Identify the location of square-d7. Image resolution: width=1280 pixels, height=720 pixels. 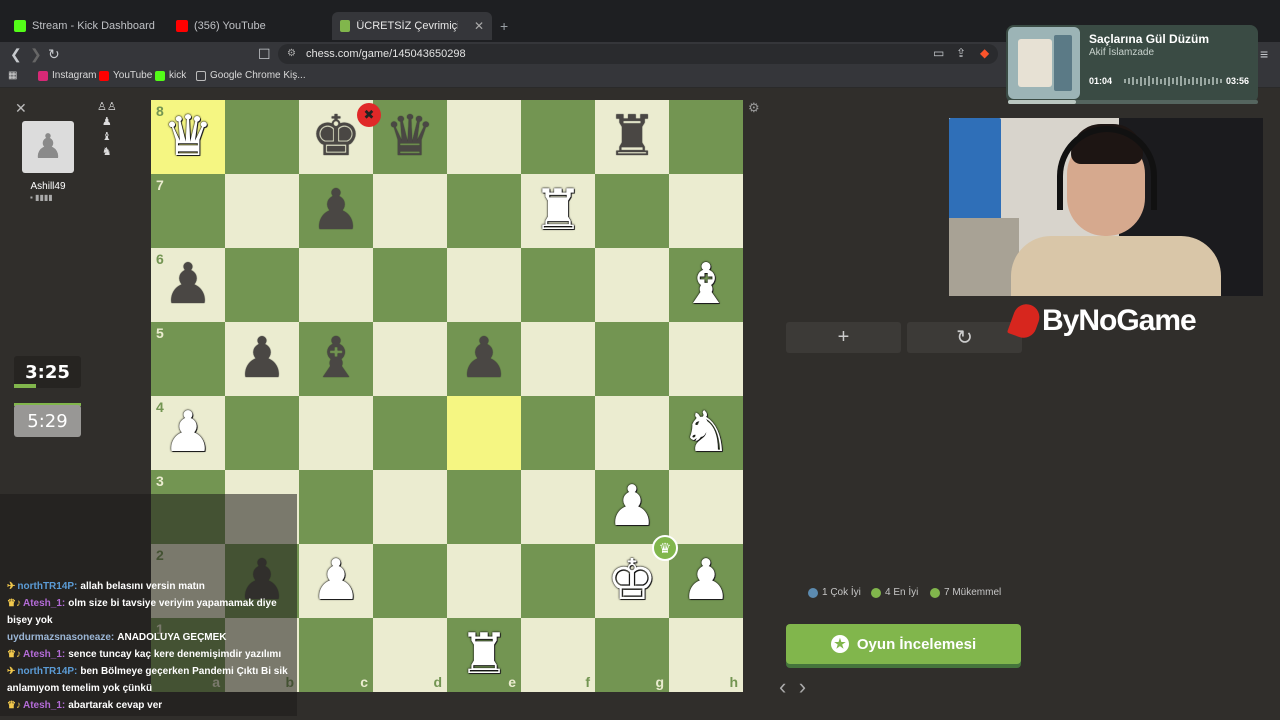
(410, 211).